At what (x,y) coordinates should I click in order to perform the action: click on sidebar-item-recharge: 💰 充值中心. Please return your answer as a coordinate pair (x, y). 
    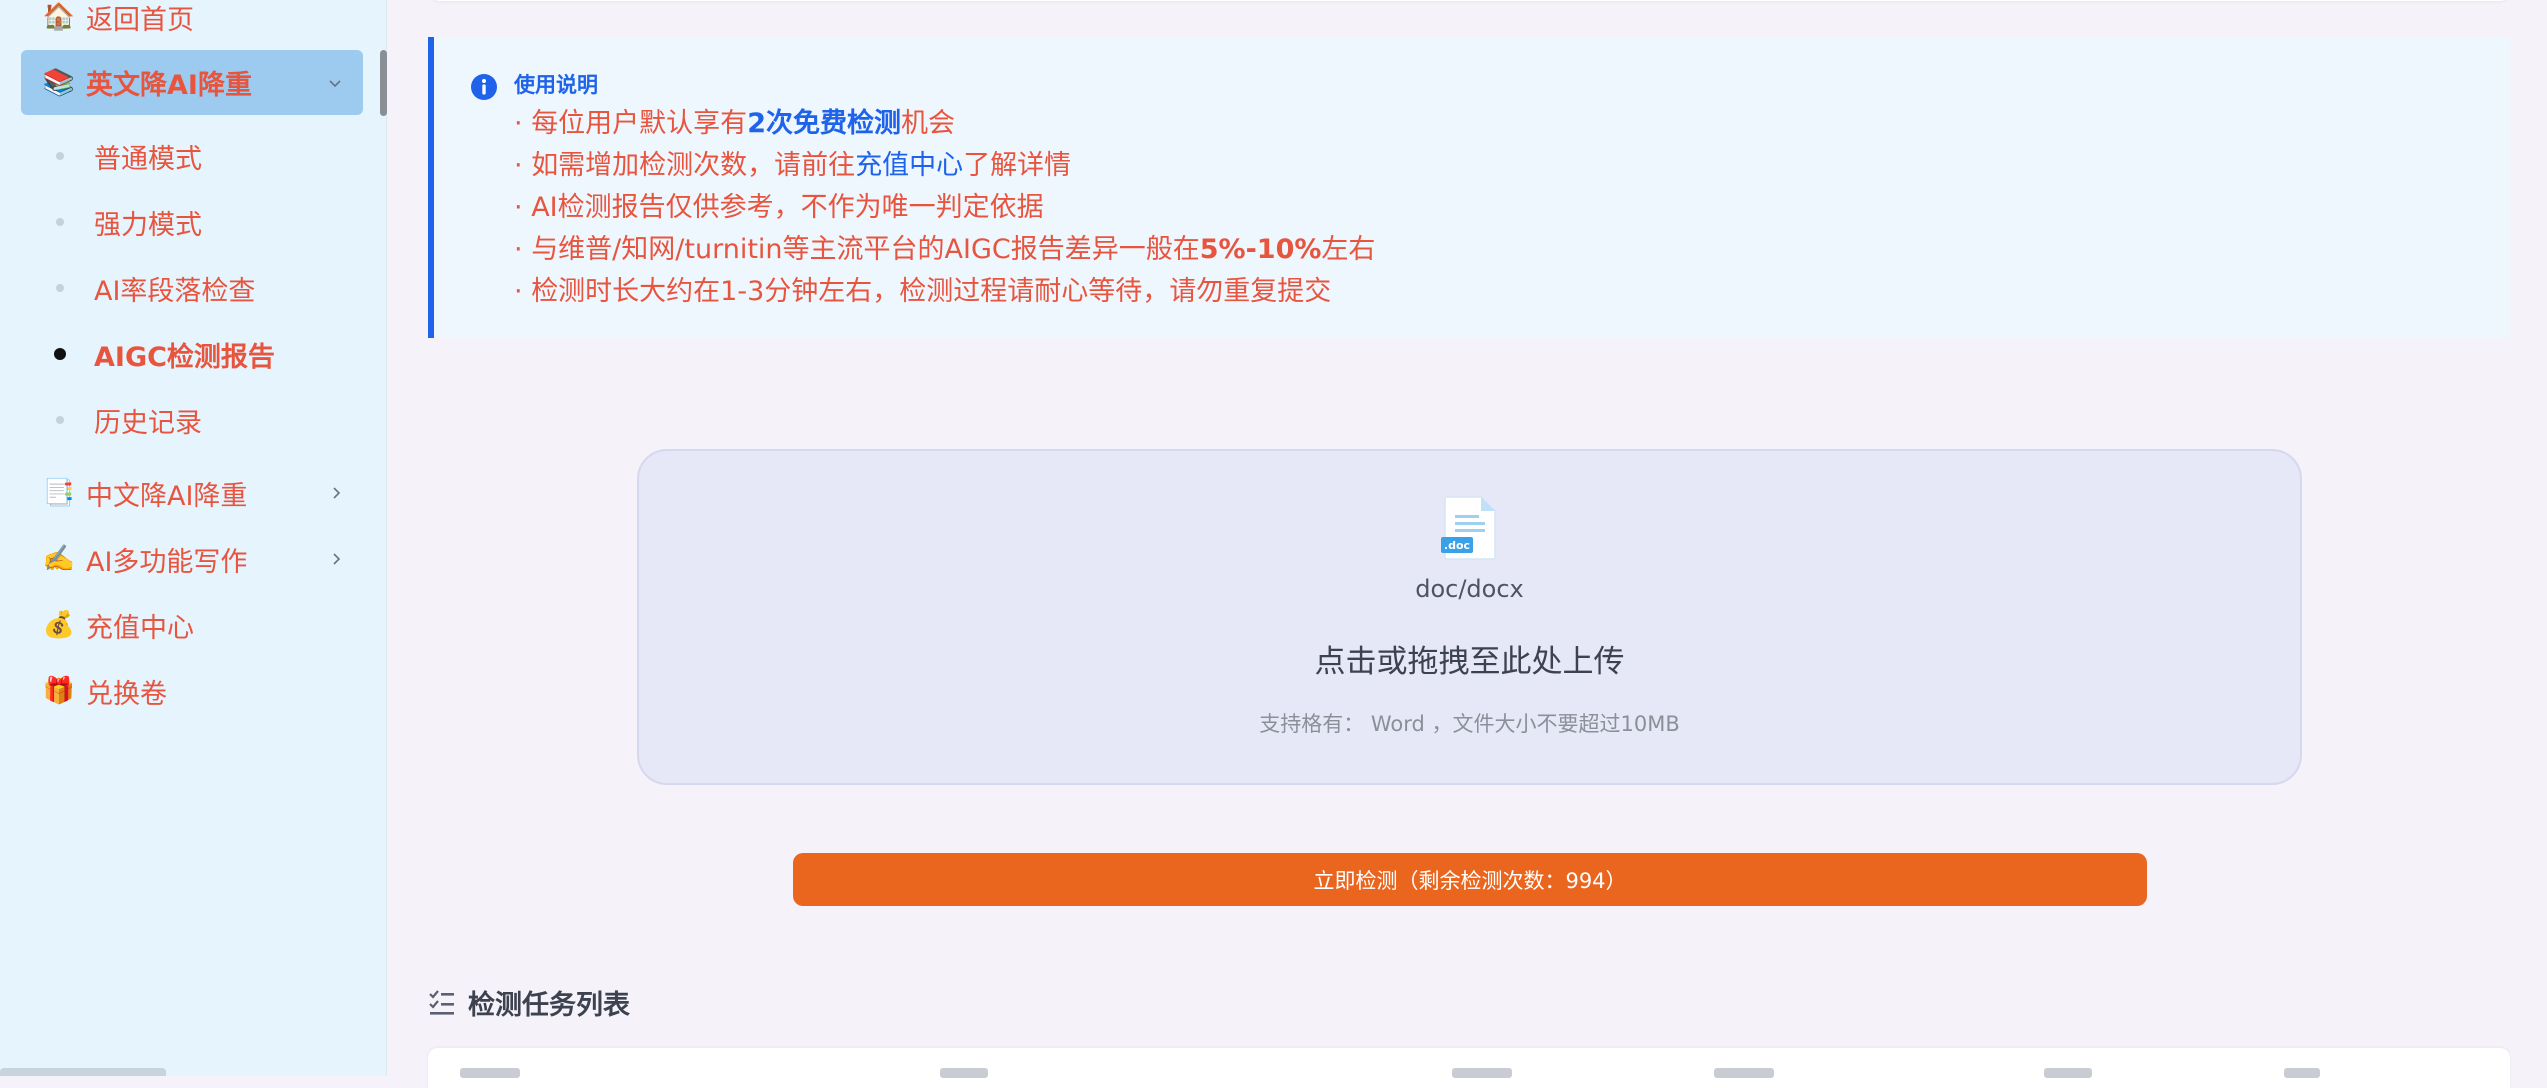
    Looking at the image, I should click on (118, 625).